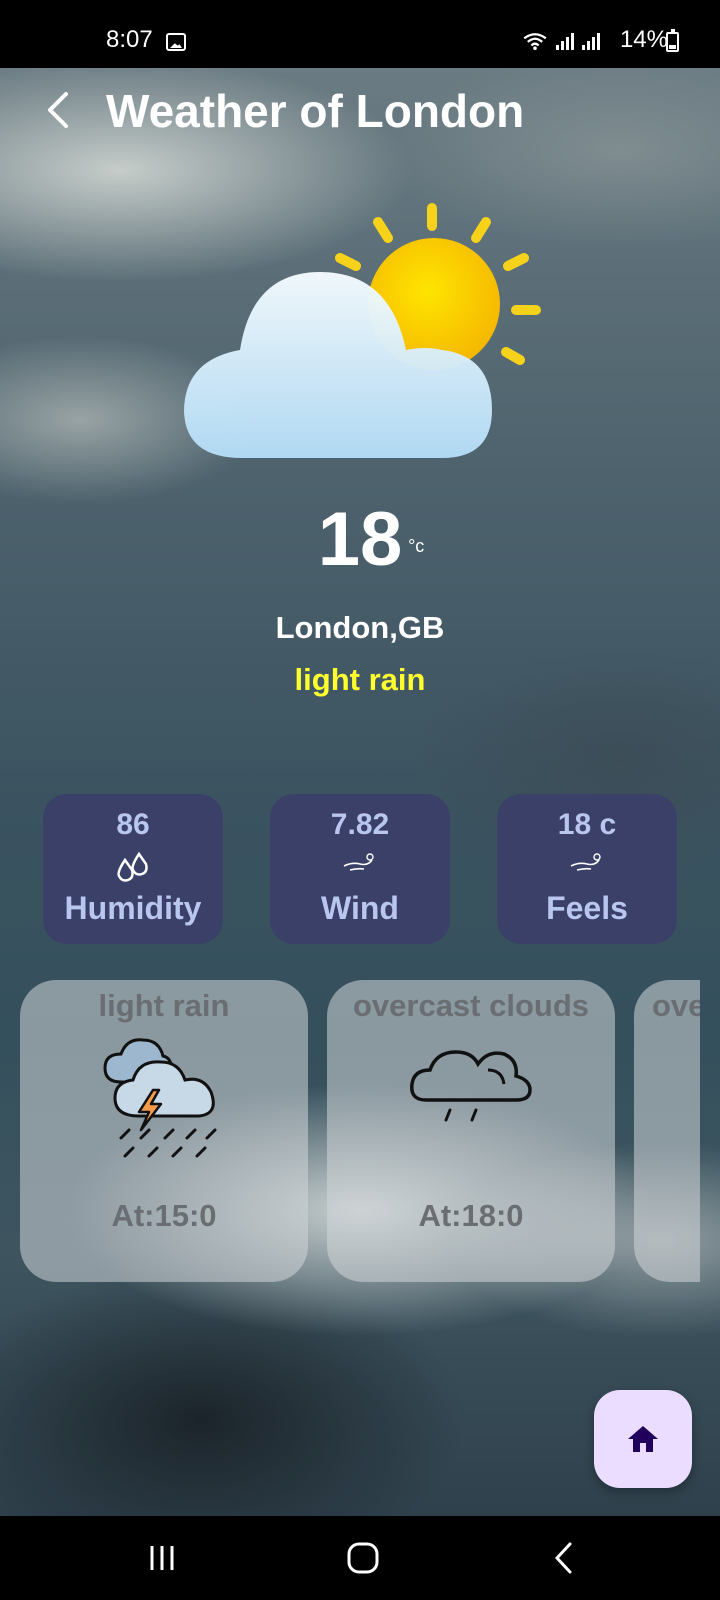 The image size is (720, 1600). I want to click on humidity-card: 86 Humidity, so click(133, 869).